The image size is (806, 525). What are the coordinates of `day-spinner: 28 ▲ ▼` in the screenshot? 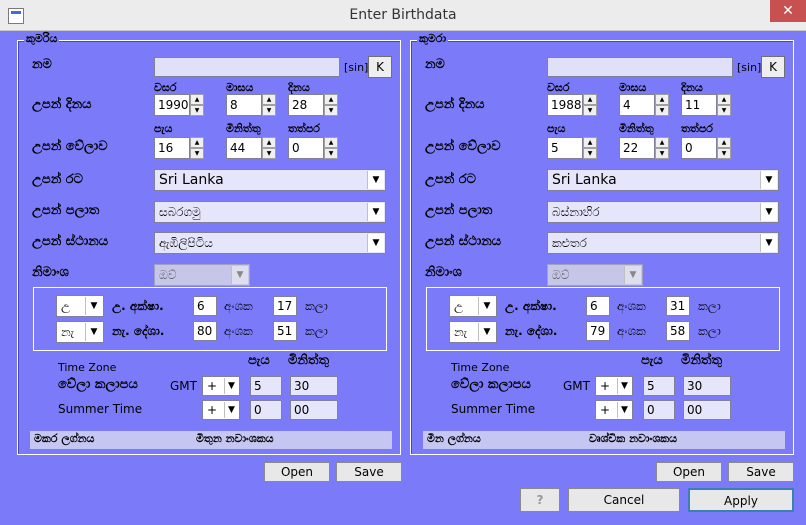 It's located at (313, 105).